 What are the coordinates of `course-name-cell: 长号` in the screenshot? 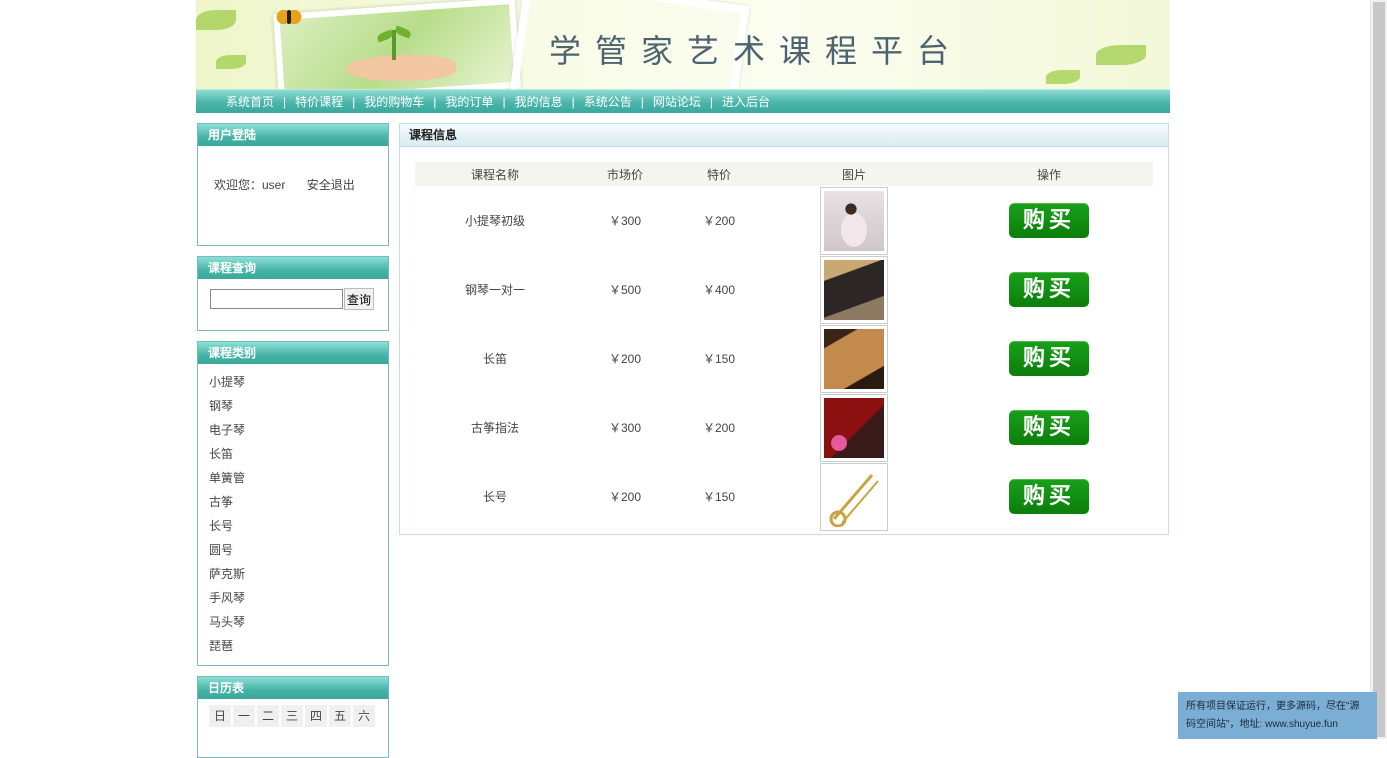 It's located at (494, 497).